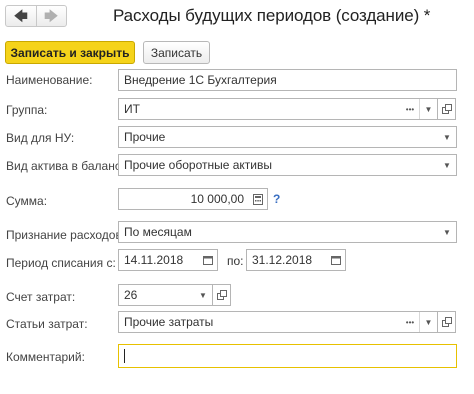 This screenshot has height=394, width=474. What do you see at coordinates (235, 261) in the screenshot?
I see `period-to-label: по:` at bounding box center [235, 261].